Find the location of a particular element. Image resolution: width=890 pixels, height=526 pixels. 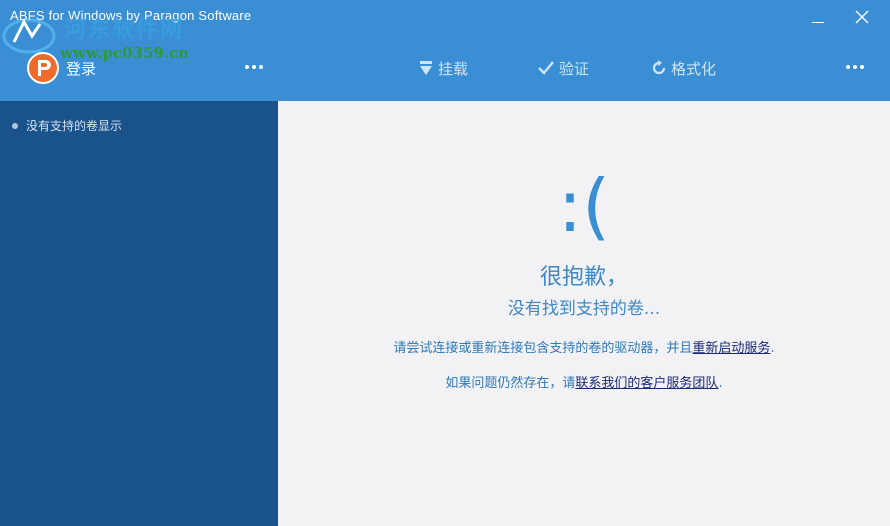

paragon-logo-icon is located at coordinates (44, 68).